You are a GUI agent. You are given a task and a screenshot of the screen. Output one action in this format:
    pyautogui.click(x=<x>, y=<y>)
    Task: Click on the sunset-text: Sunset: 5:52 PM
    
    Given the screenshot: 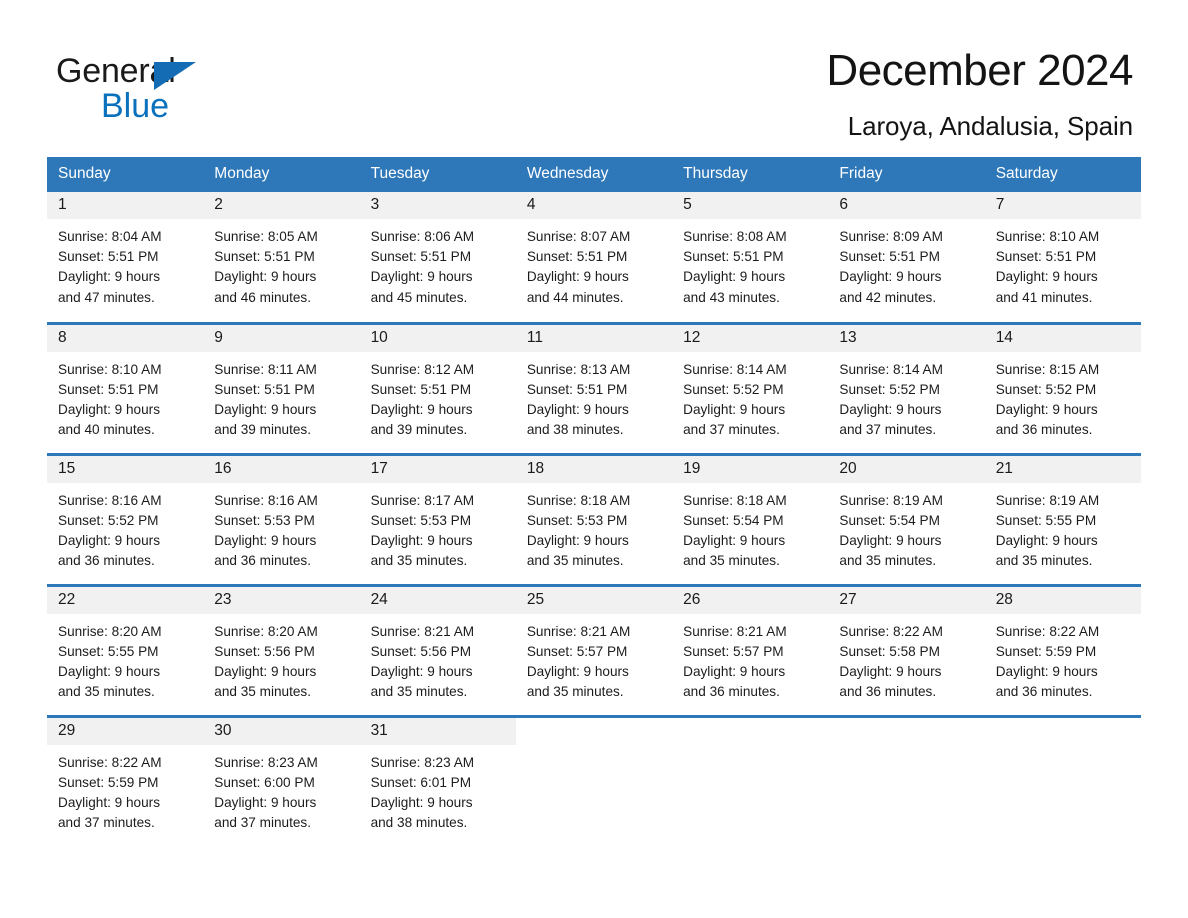 What is the action you would take?
    pyautogui.click(x=108, y=520)
    